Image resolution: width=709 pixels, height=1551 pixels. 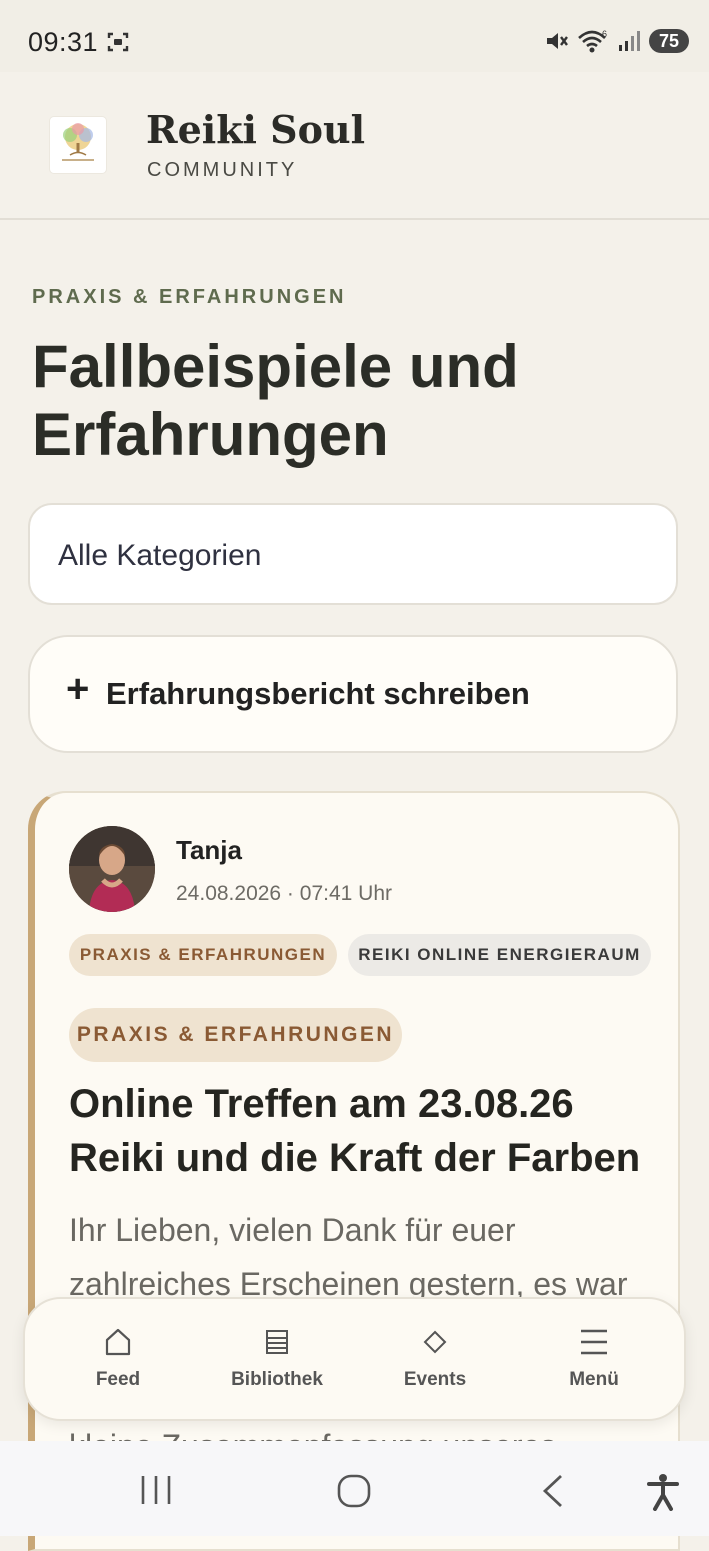 What do you see at coordinates (156, 1490) in the screenshot?
I see `recent-apps-icon` at bounding box center [156, 1490].